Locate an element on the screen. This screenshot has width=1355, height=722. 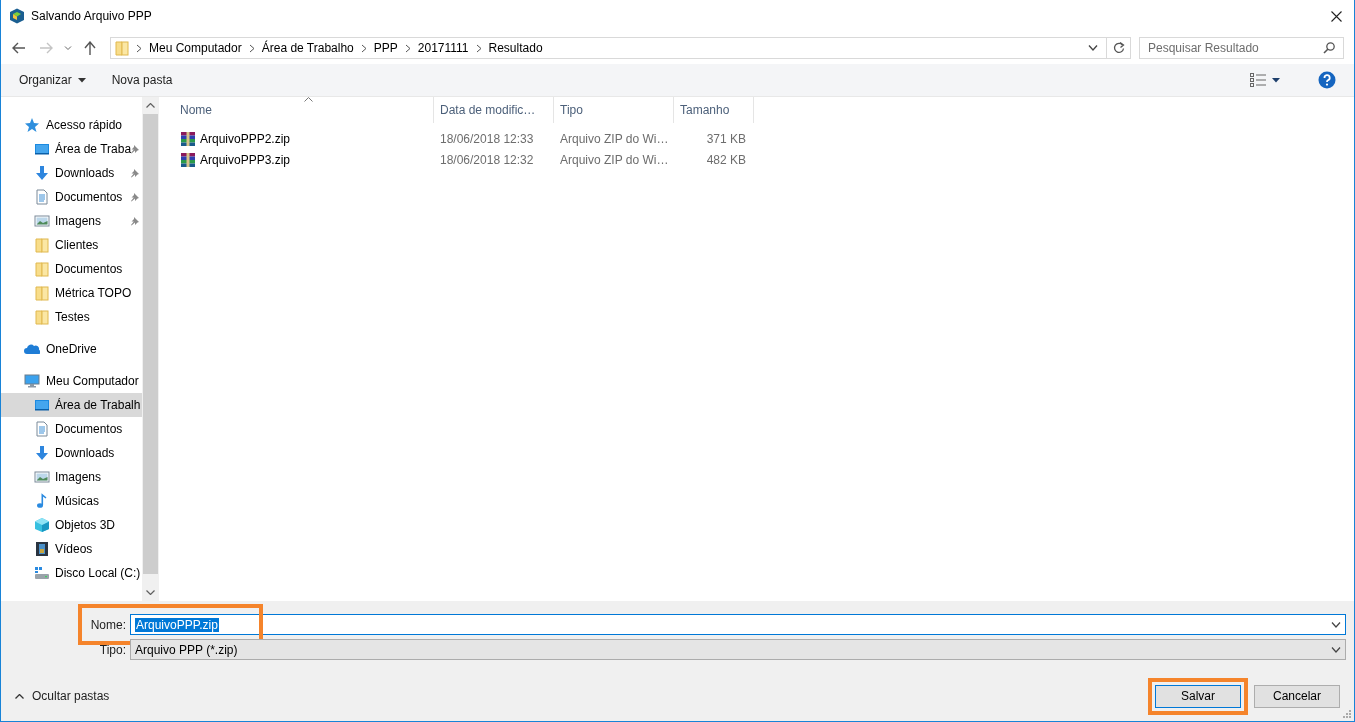
search-field: Pesquisar Resultado is located at coordinates (1241, 48).